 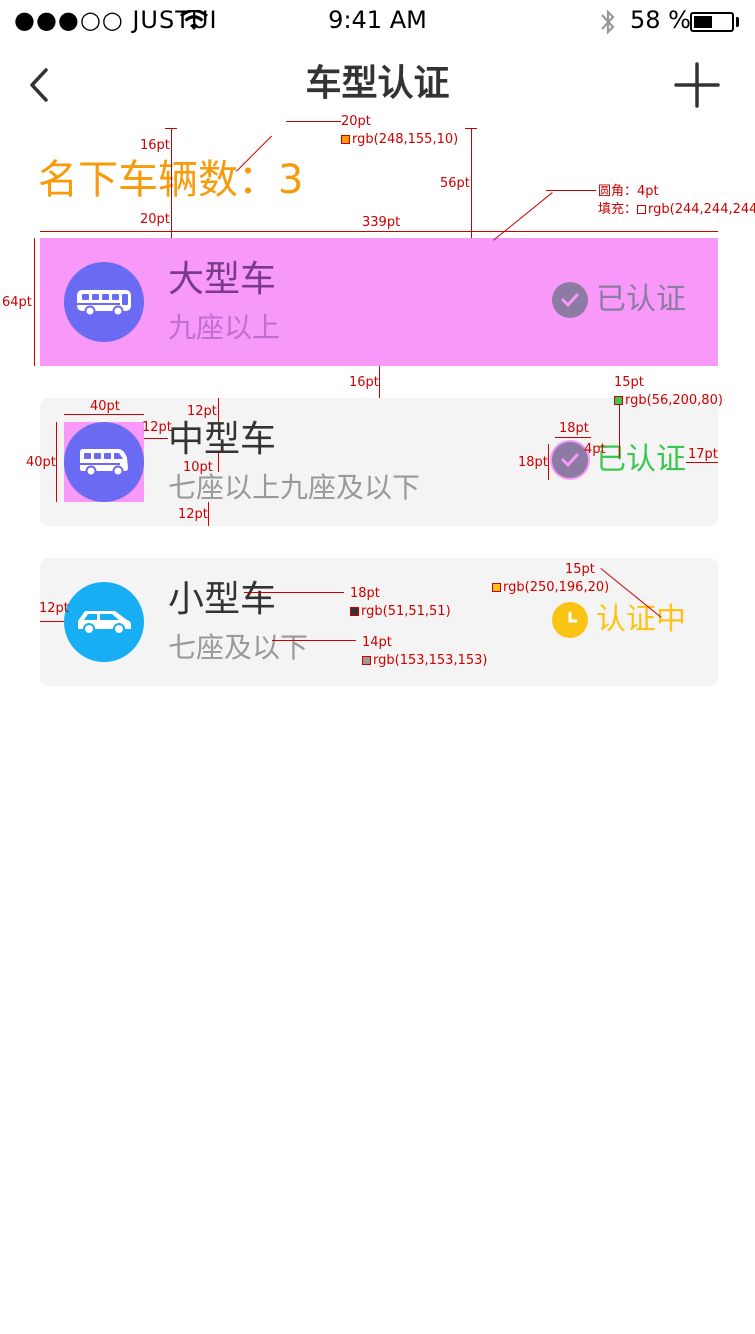 What do you see at coordinates (628, 191) in the screenshot?
I see `annotation: 圆角：4pt` at bounding box center [628, 191].